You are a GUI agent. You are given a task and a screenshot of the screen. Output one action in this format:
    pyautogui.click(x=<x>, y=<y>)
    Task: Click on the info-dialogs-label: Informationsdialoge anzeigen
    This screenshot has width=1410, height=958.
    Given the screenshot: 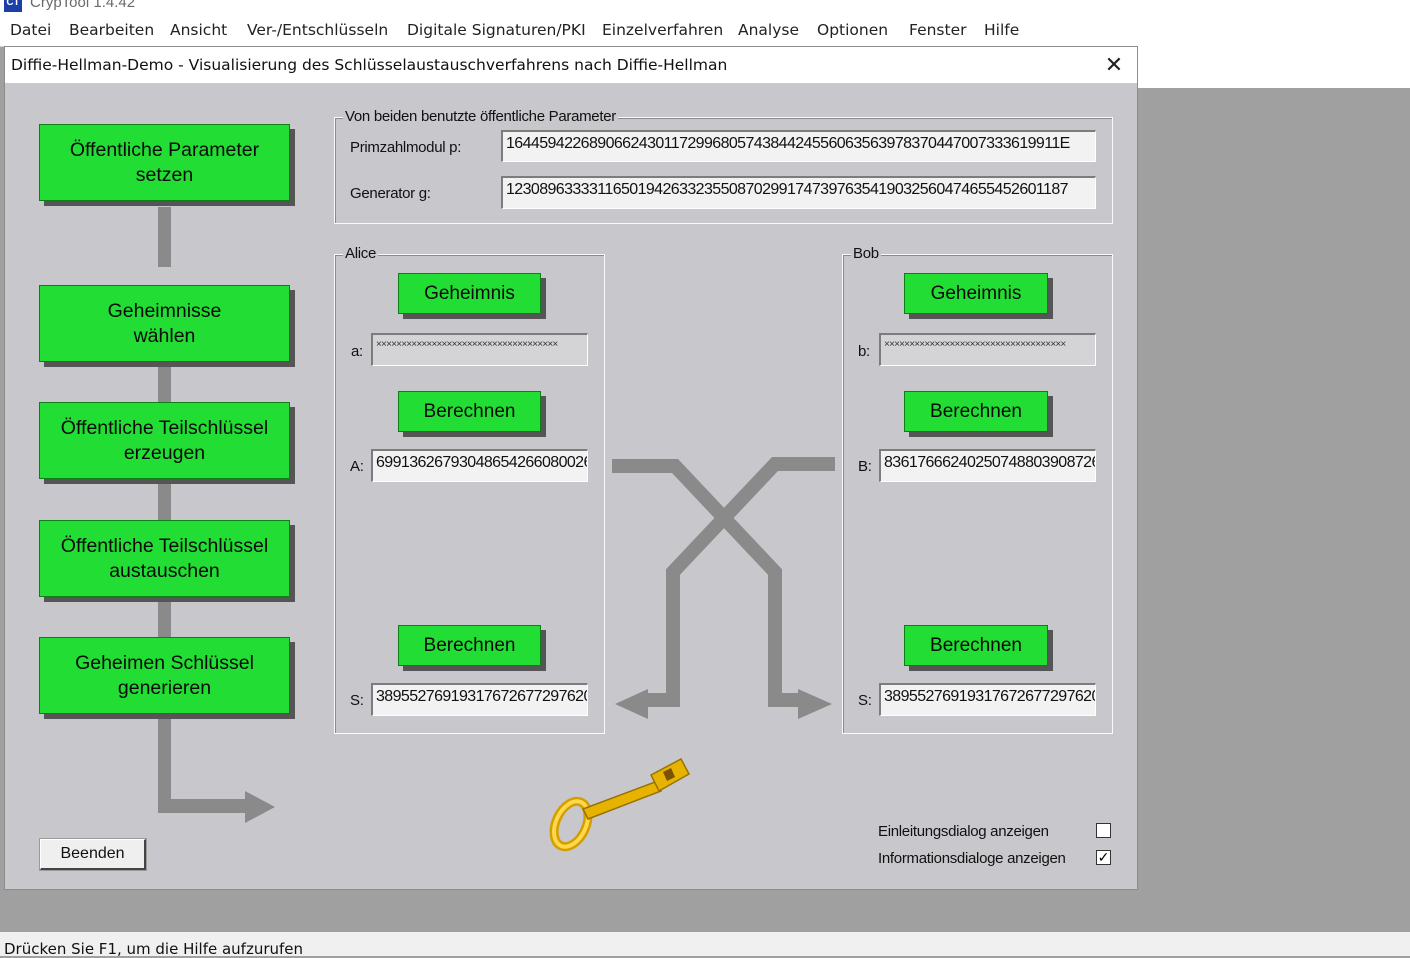 What is the action you would take?
    pyautogui.click(x=972, y=858)
    